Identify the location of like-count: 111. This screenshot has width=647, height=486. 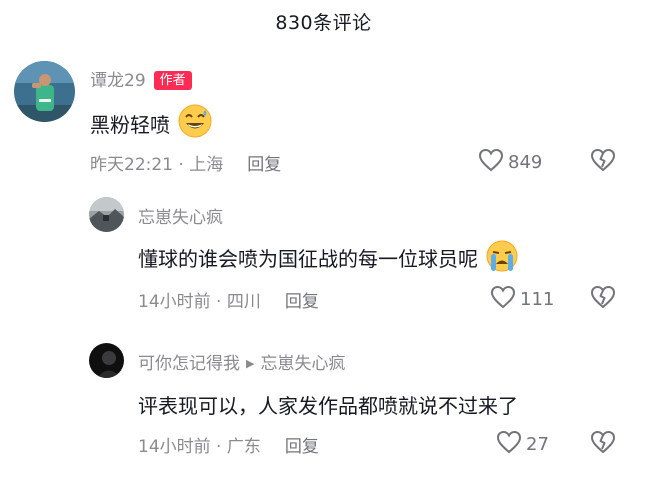
(537, 299).